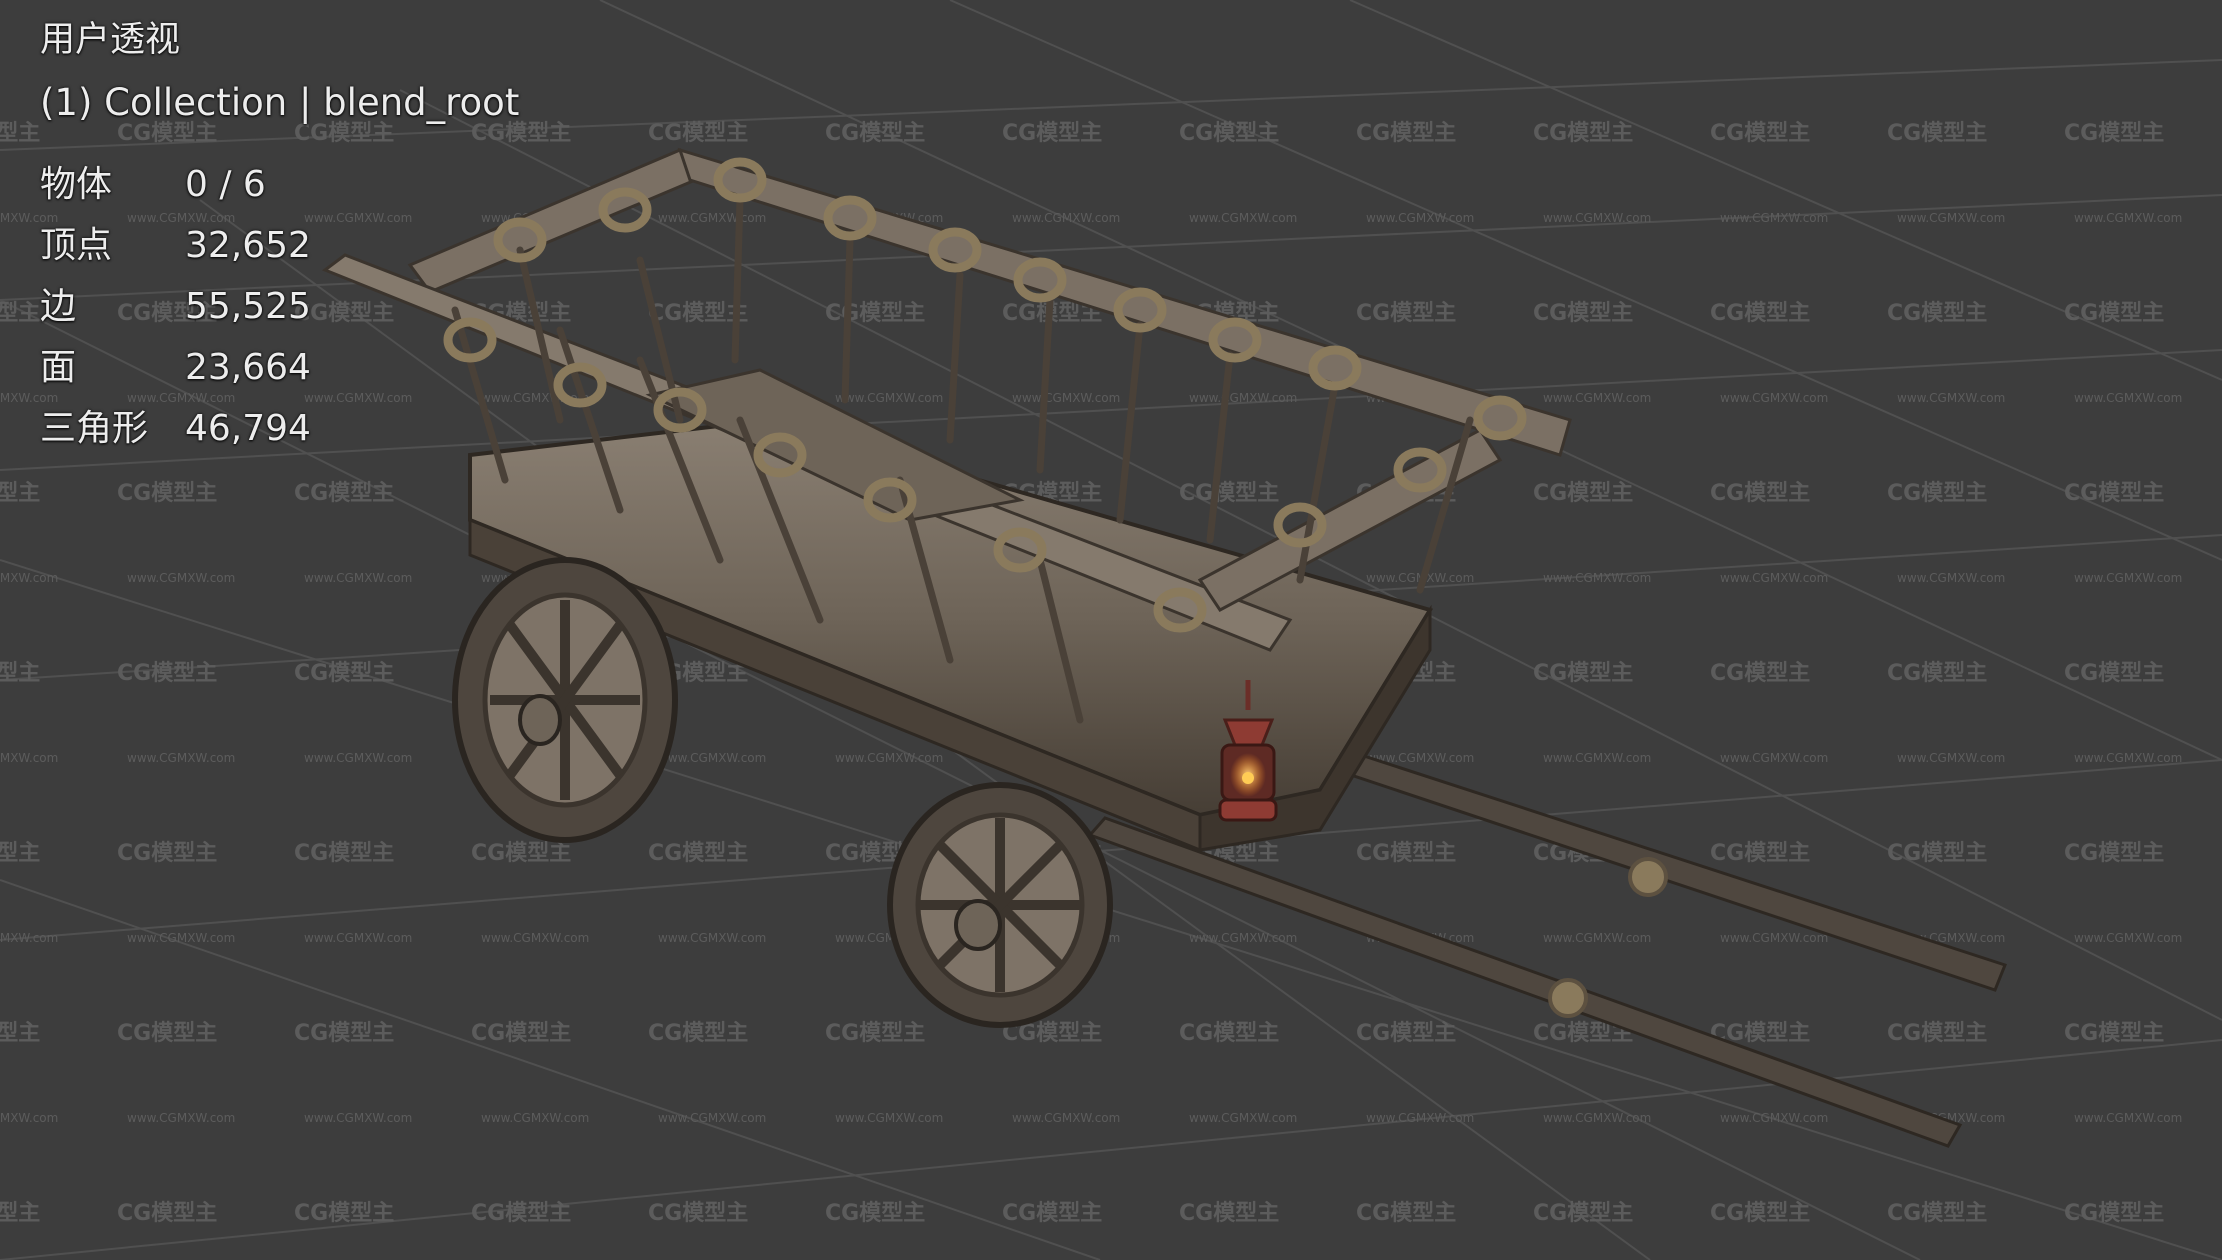 This screenshot has width=2222, height=1260. I want to click on stat-row-vertices: 顶点 32,652, so click(279, 245).